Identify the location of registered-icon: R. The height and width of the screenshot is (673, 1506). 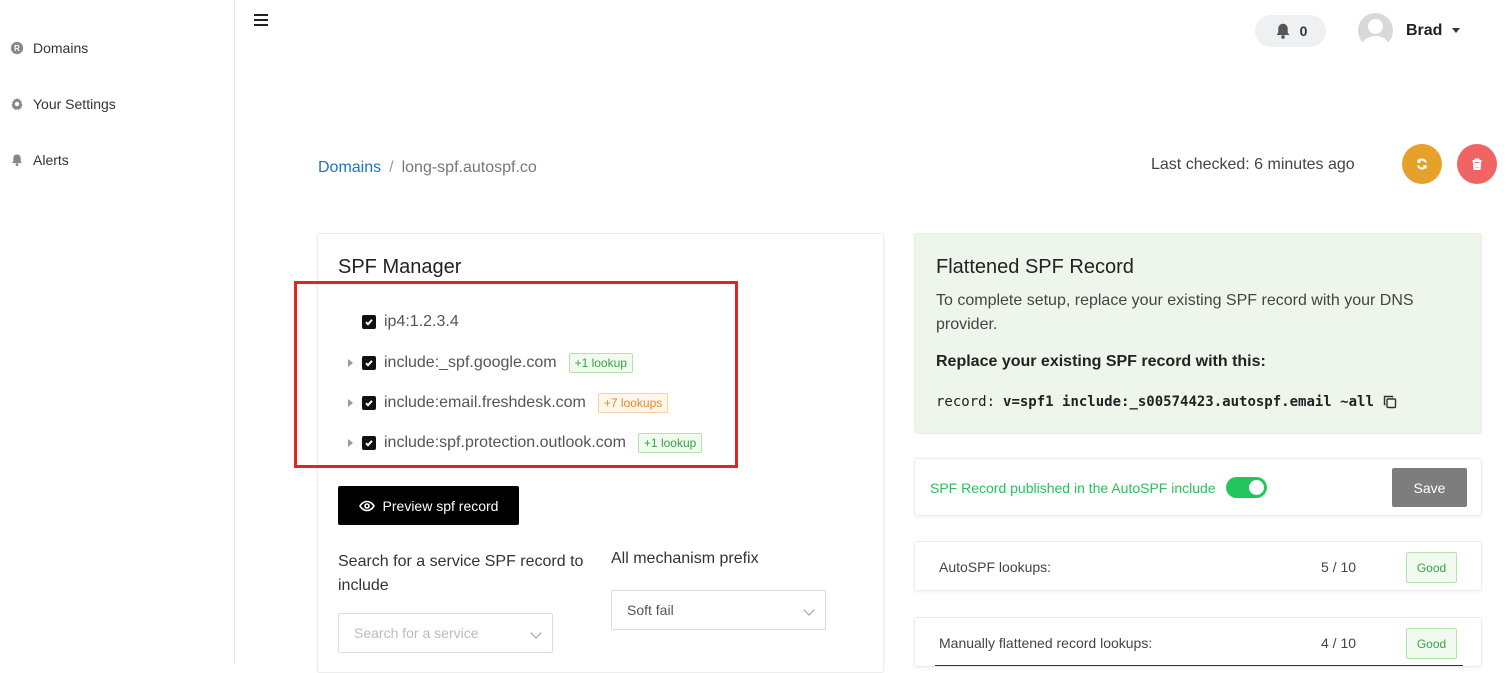
(17, 48).